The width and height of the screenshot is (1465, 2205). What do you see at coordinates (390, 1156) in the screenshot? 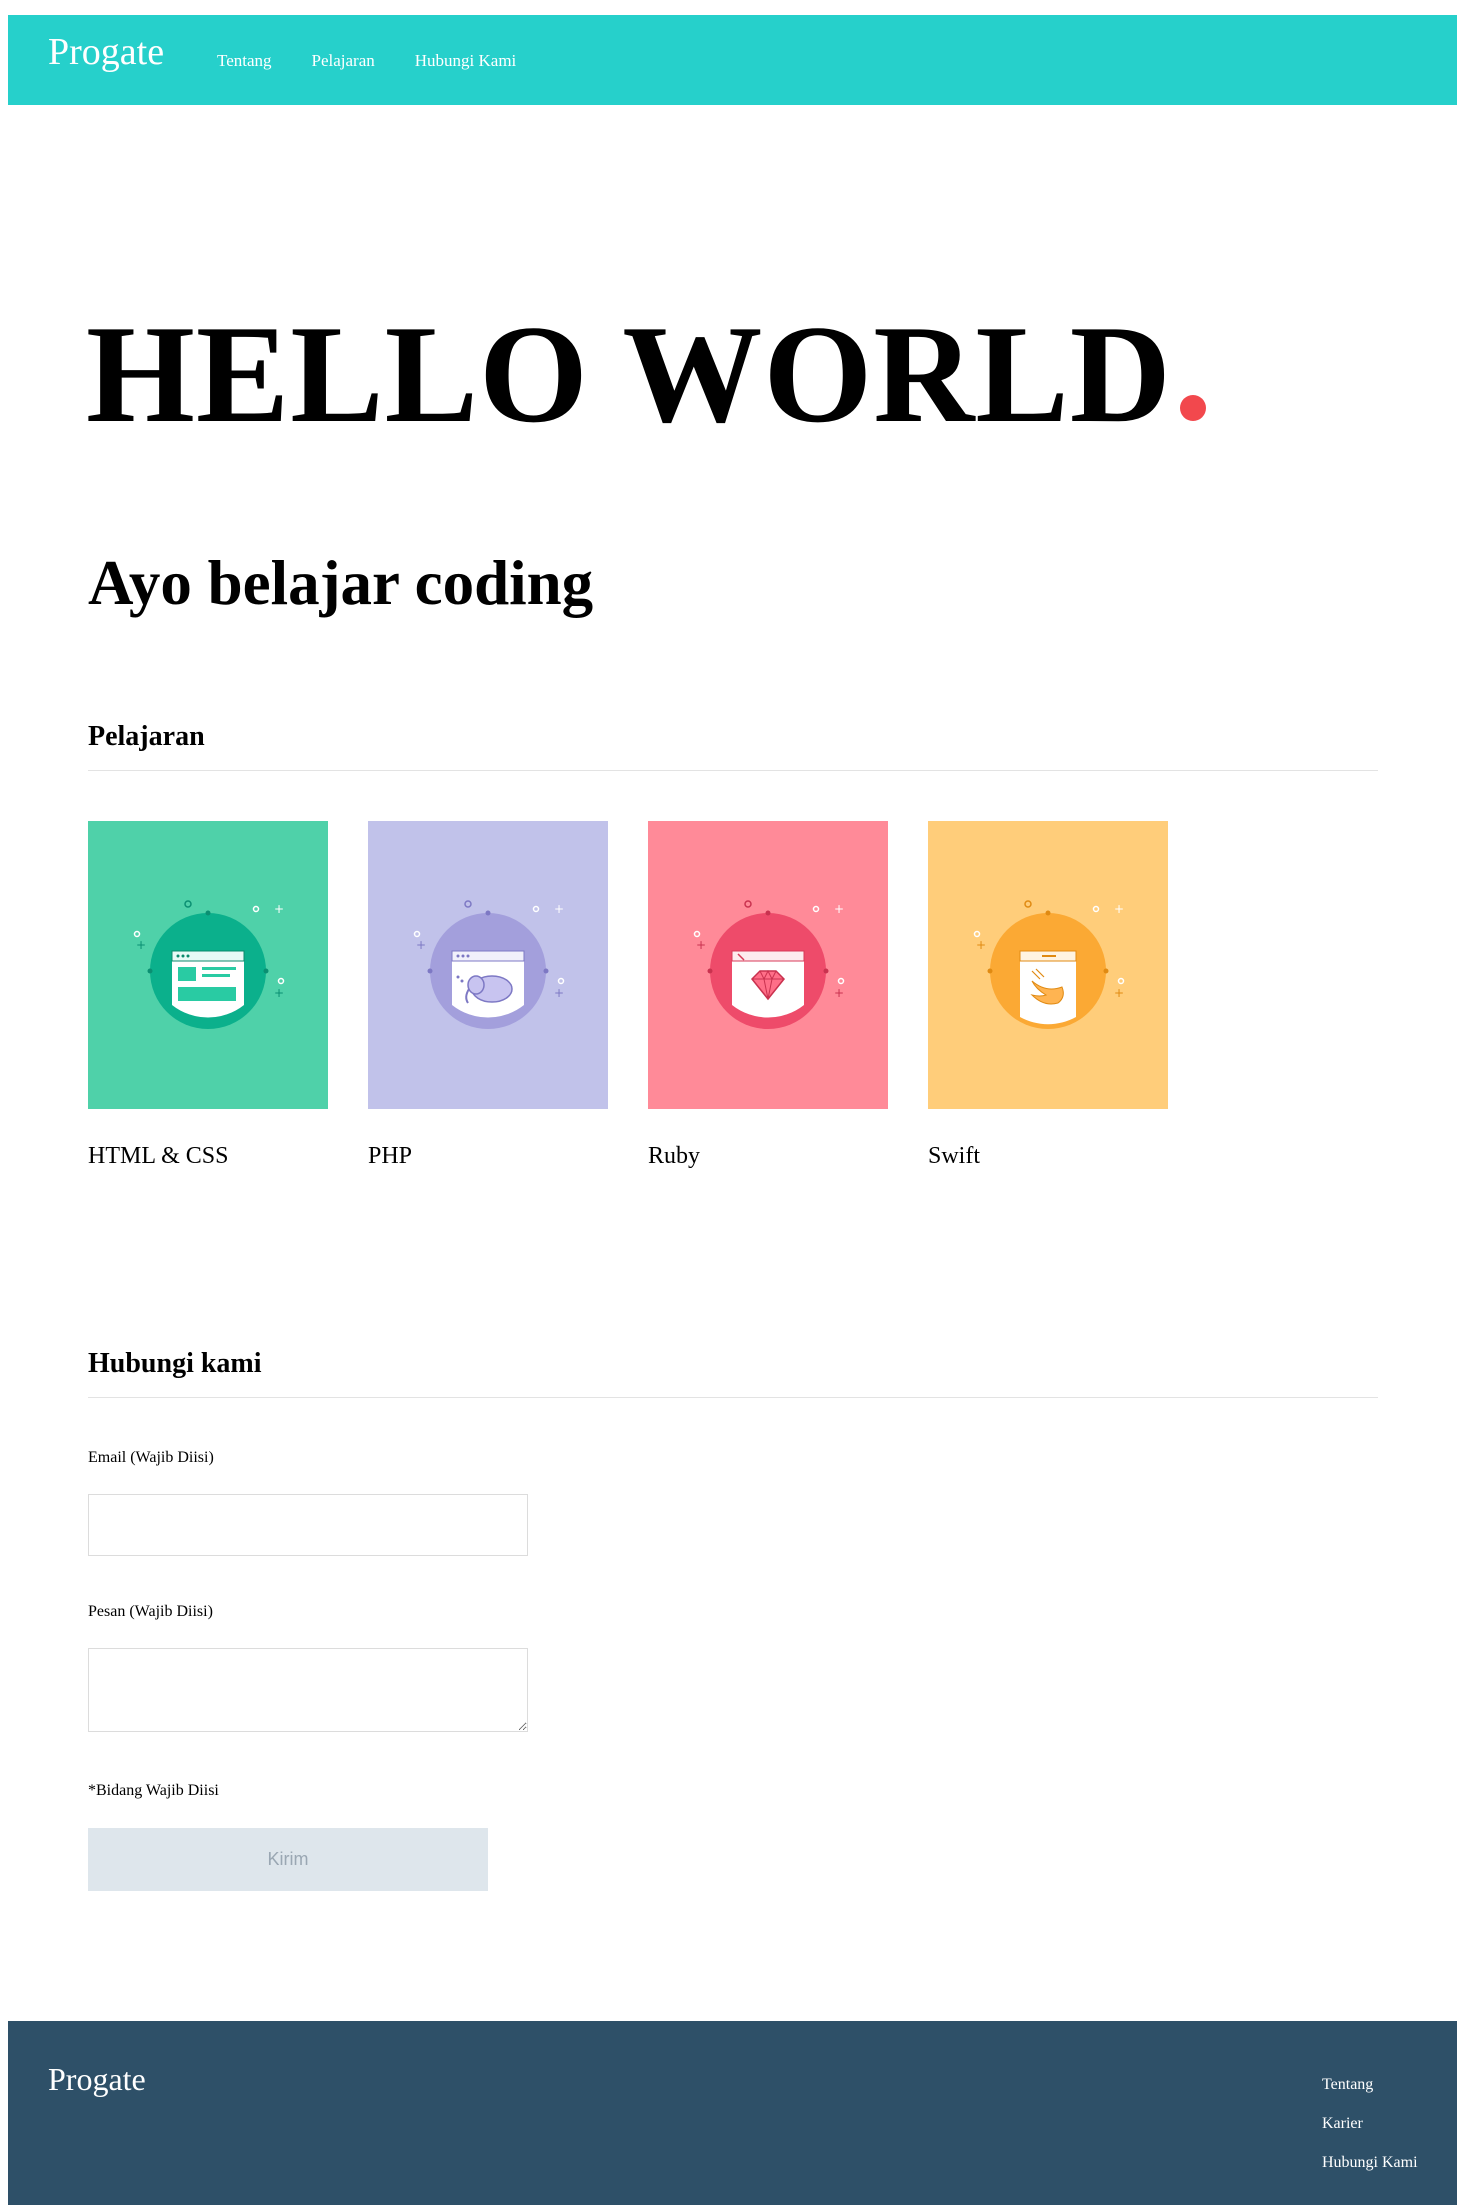
I see `lesson-name: PHP` at bounding box center [390, 1156].